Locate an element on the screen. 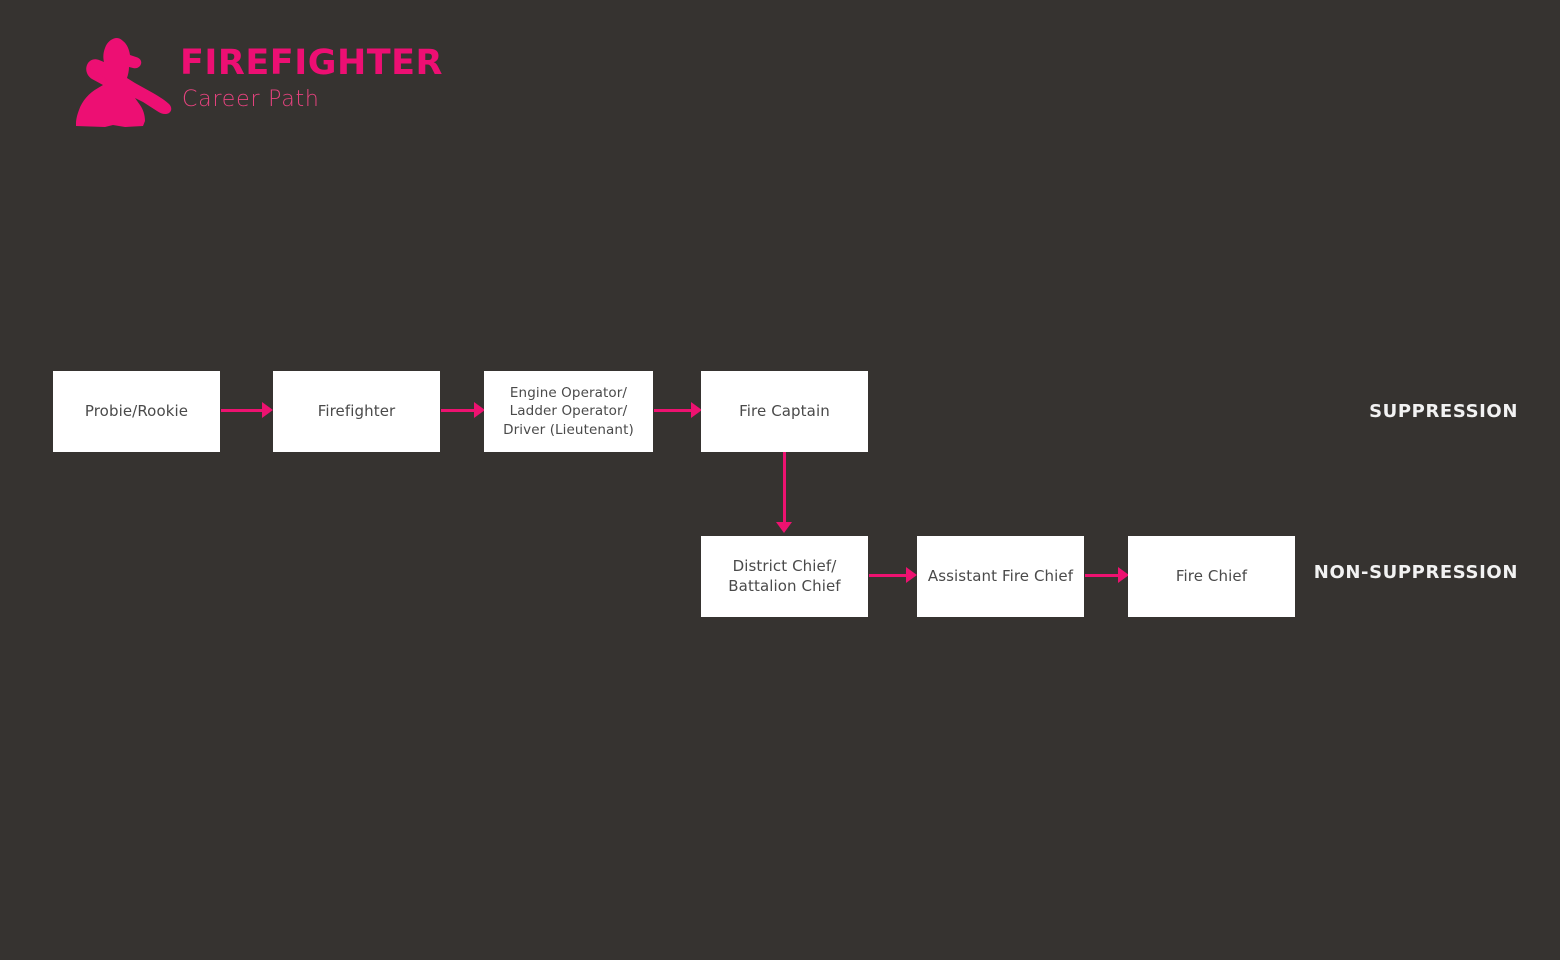 This screenshot has width=1560, height=960. node-district-chief: District Chief/ Battalion Chief is located at coordinates (784, 576).